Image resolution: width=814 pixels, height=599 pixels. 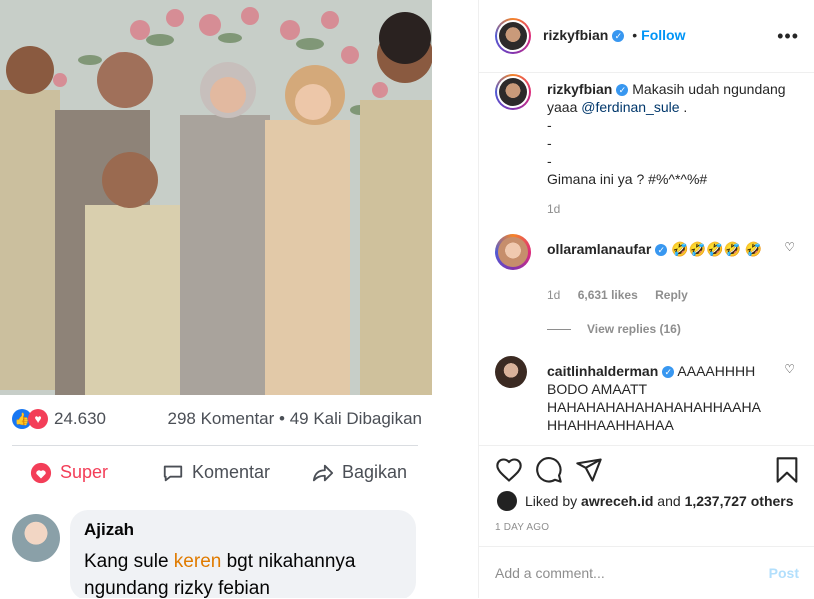 What do you see at coordinates (663, 35) in the screenshot?
I see `follow-button: Follow` at bounding box center [663, 35].